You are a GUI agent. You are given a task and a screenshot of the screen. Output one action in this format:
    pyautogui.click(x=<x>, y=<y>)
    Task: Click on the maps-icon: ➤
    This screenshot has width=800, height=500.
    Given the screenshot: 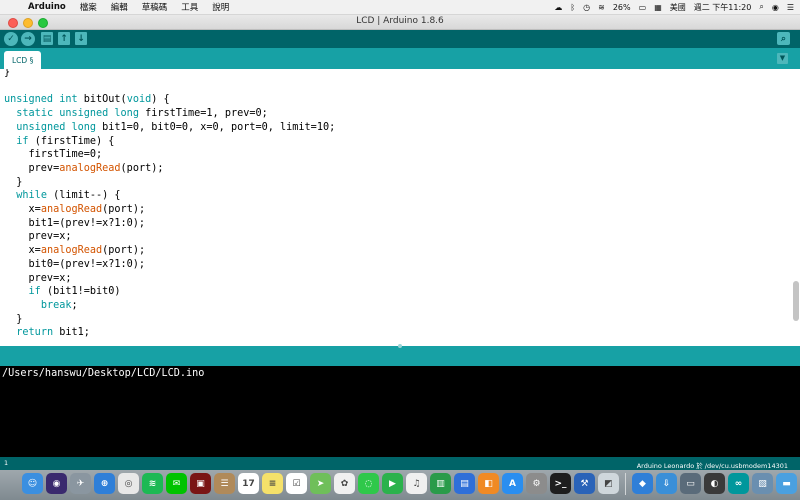 What is the action you would take?
    pyautogui.click(x=320, y=483)
    